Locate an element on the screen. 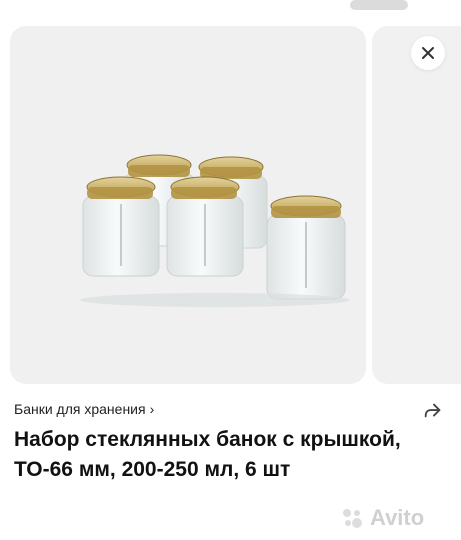 The image size is (461, 540). share-icon is located at coordinates (432, 410).